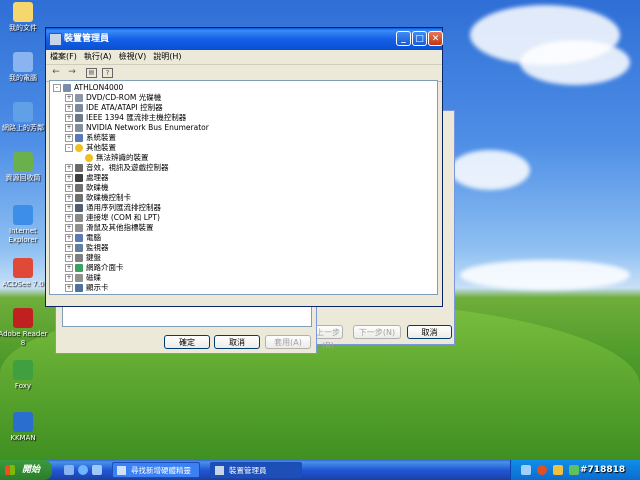  I want to click on tree-item: + 連接埠 (COM 和 LPT), so click(245, 218).